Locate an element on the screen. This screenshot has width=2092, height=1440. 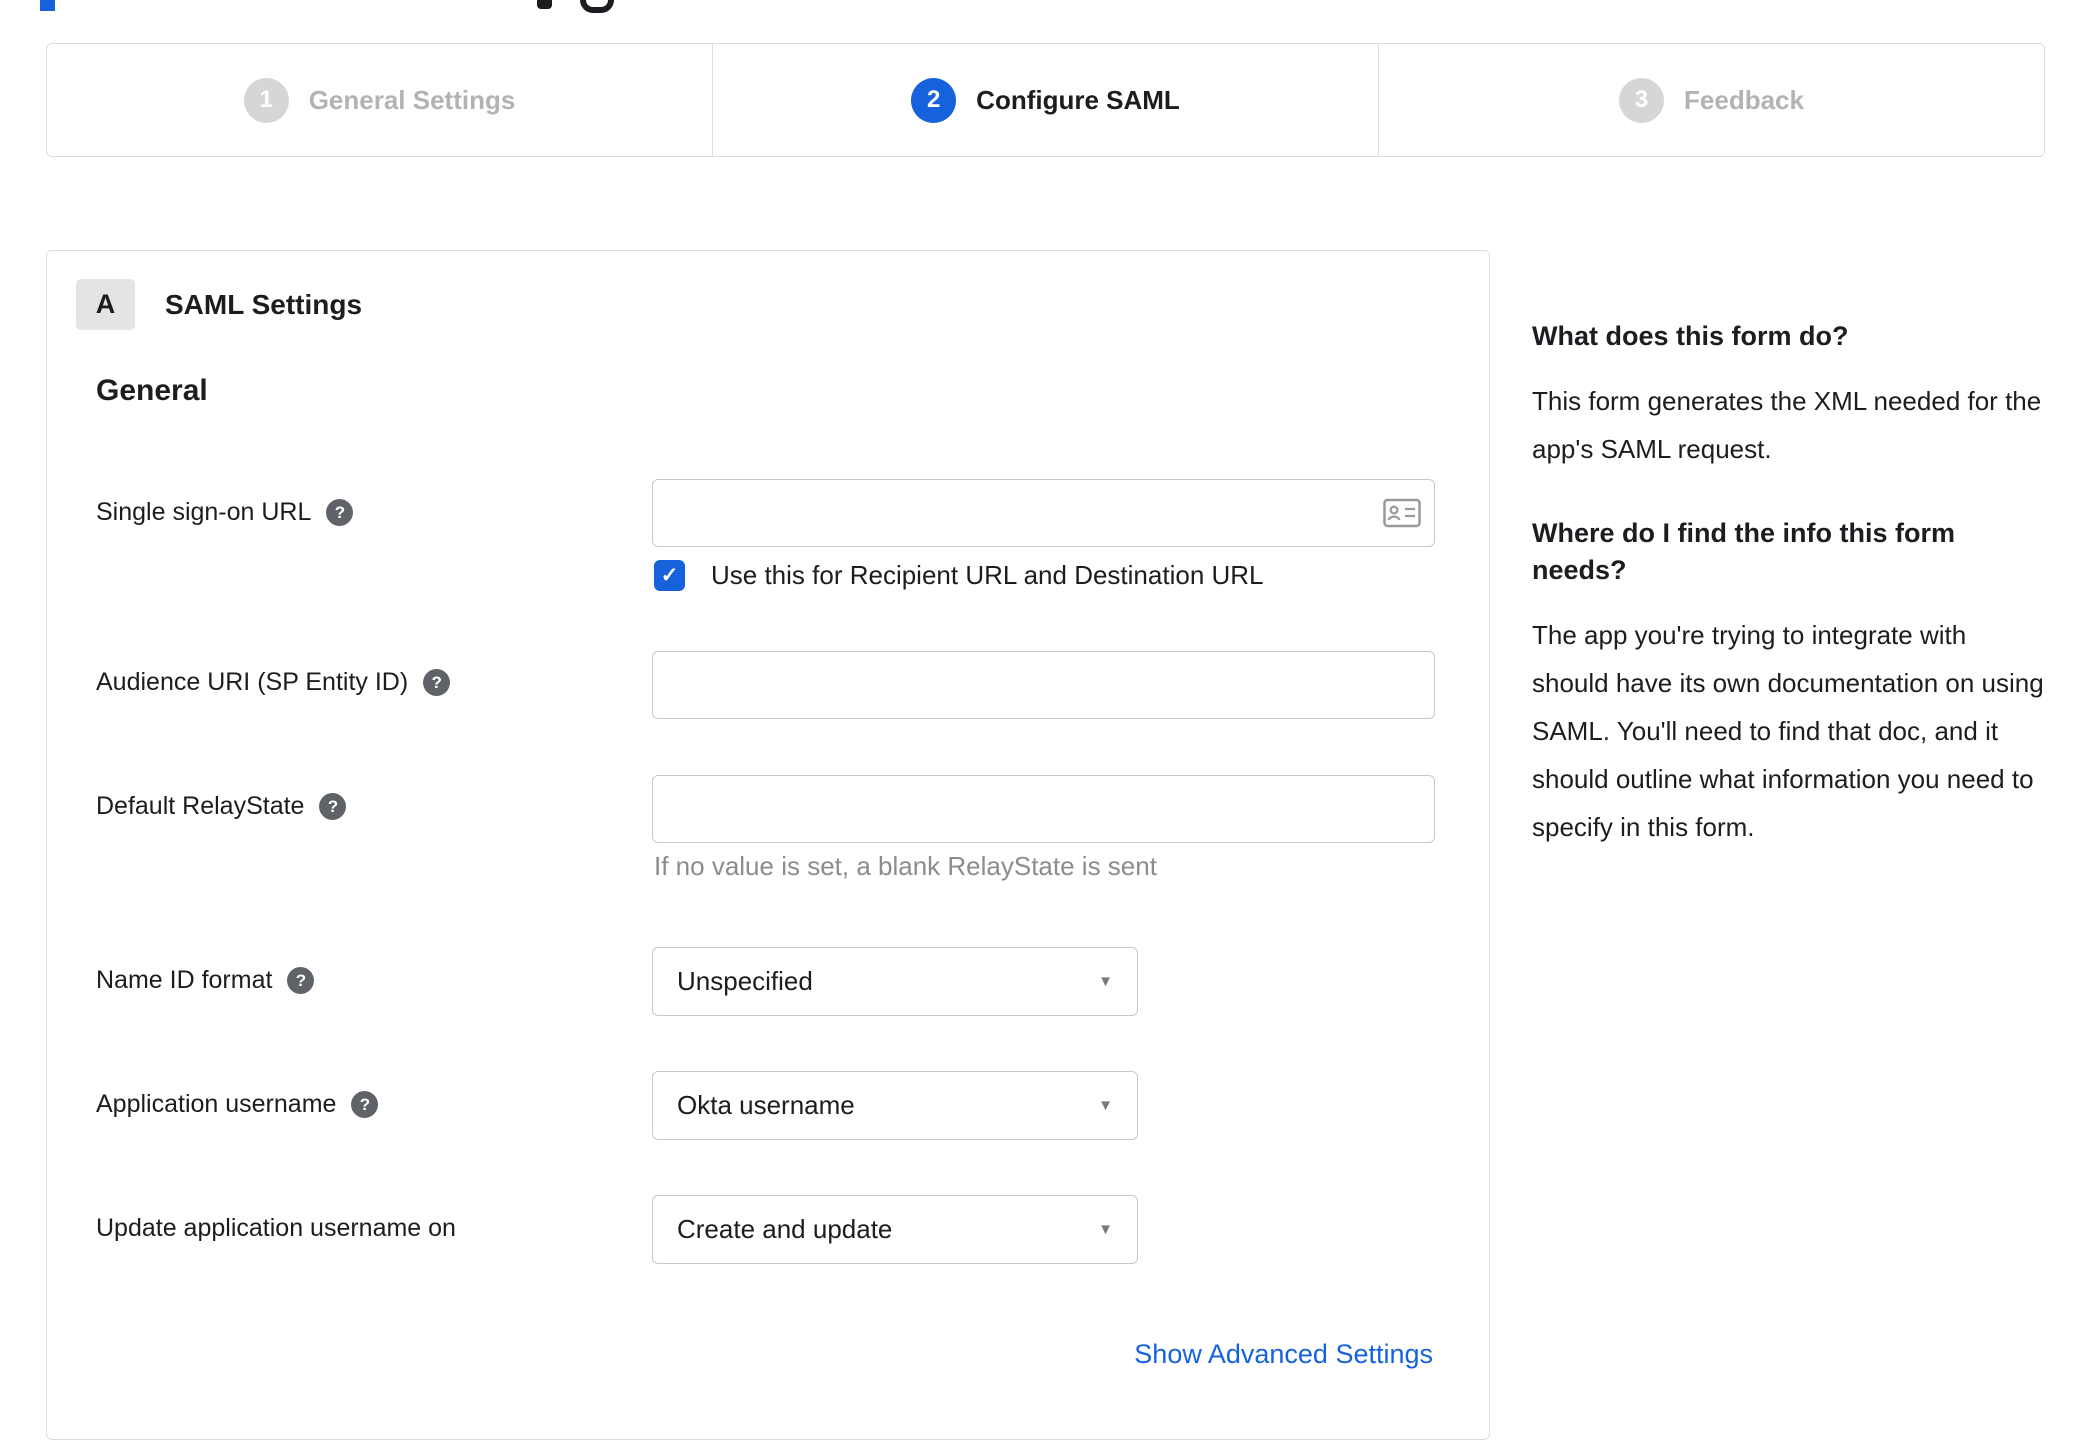
step-3-label: Feedback is located at coordinates (1744, 99).